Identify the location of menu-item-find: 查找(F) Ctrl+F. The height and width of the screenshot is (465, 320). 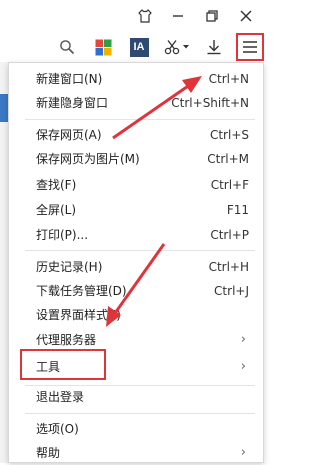
(136, 185).